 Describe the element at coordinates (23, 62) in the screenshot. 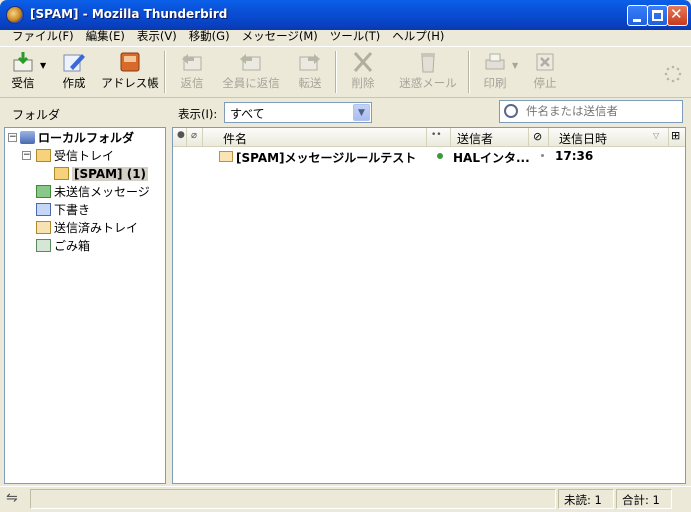

I see `get-mail-icon` at that location.